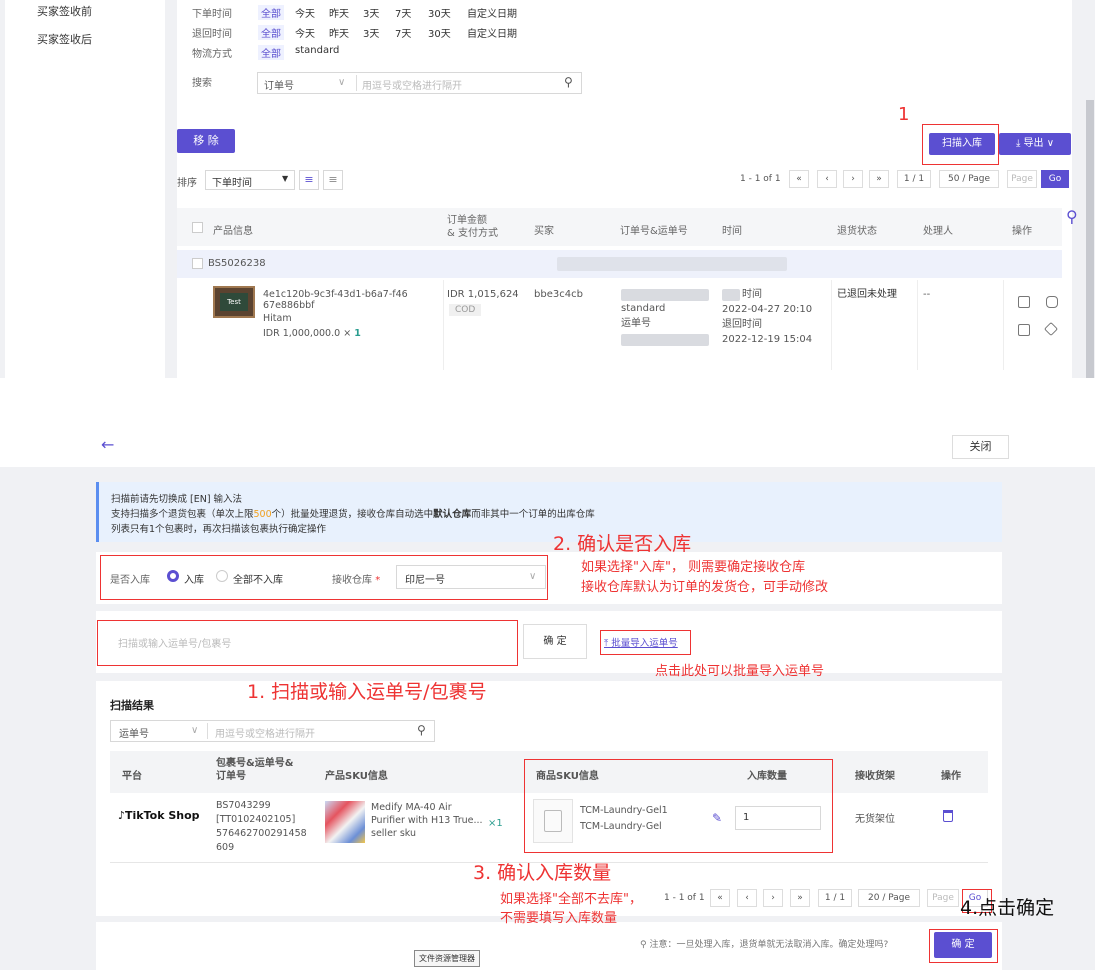  Describe the element at coordinates (1051, 329) in the screenshot. I see `tag-icon` at that location.